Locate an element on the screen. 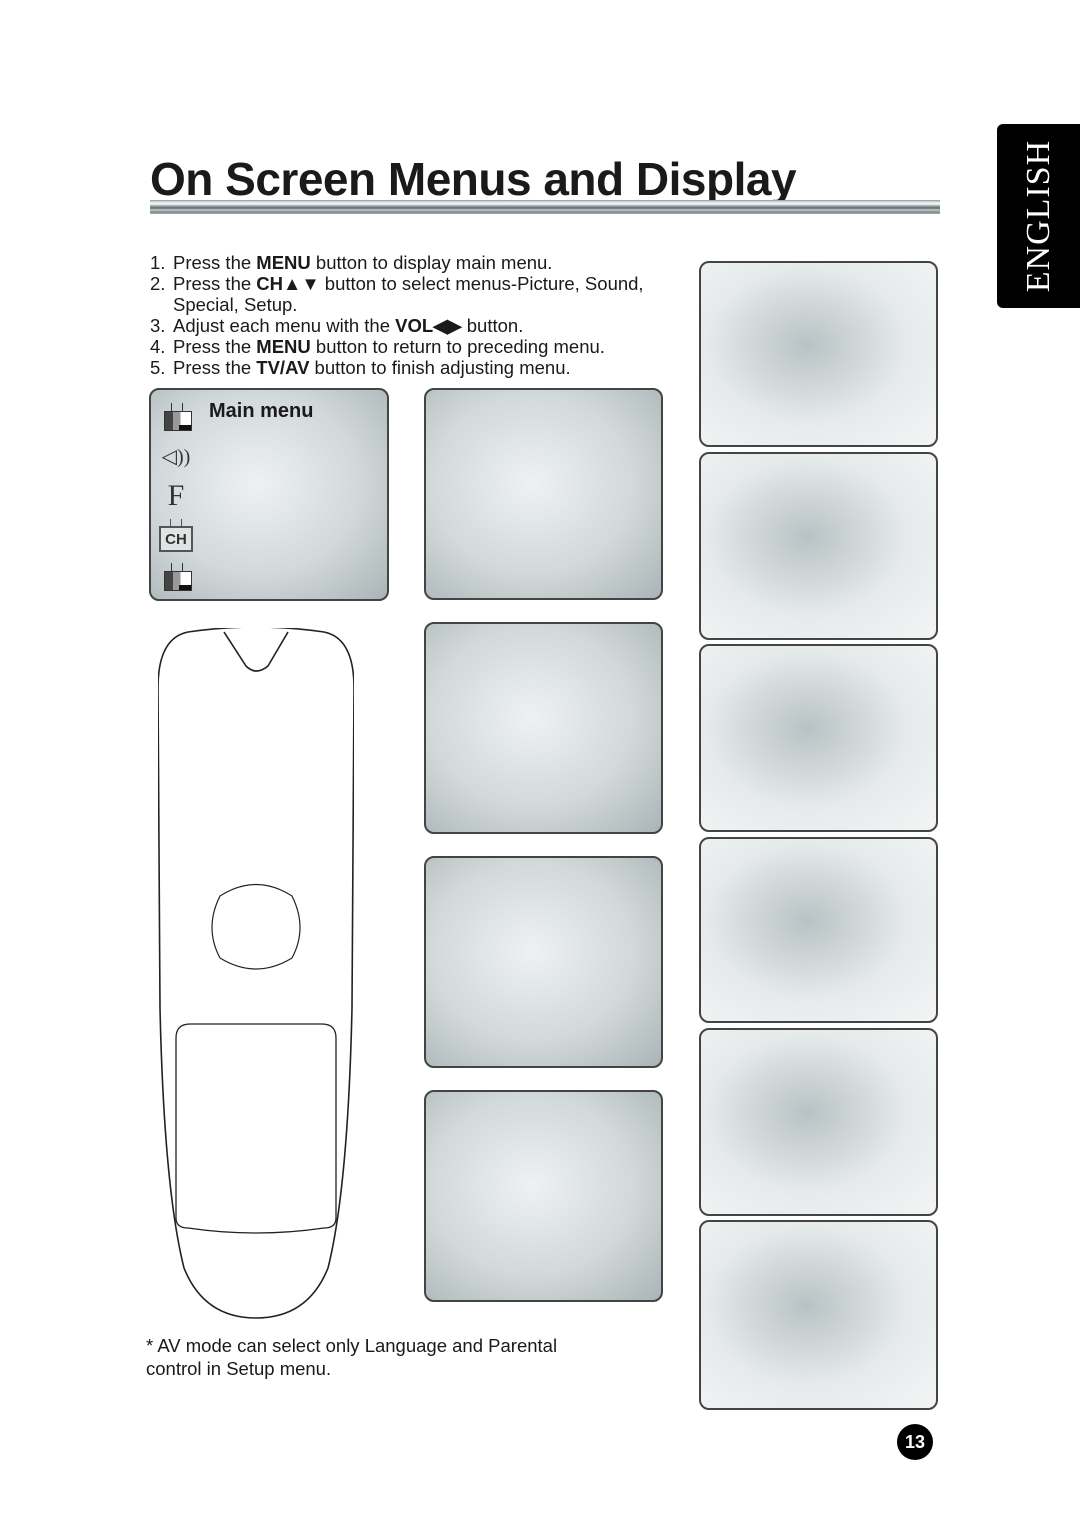 The width and height of the screenshot is (1080, 1533). special-f-icon: F is located at coordinates (176, 496).